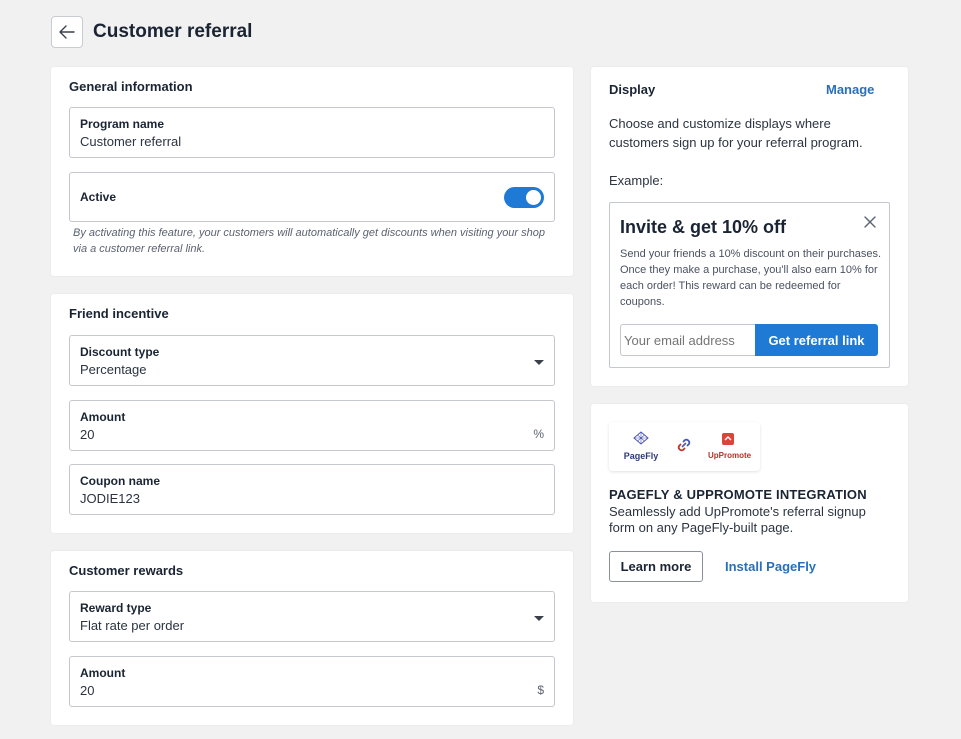 This screenshot has width=961, height=739. Describe the element at coordinates (312, 489) in the screenshot. I see `coupon-name-field: Coupon name JODIE123` at that location.